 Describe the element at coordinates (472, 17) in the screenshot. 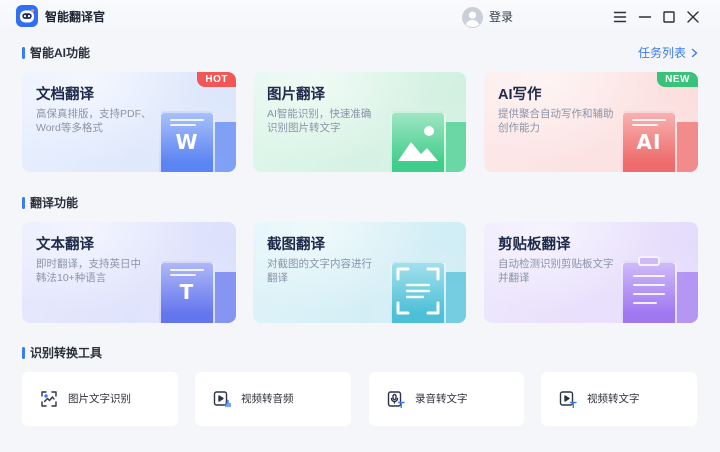

I see `user-avatar-icon` at that location.